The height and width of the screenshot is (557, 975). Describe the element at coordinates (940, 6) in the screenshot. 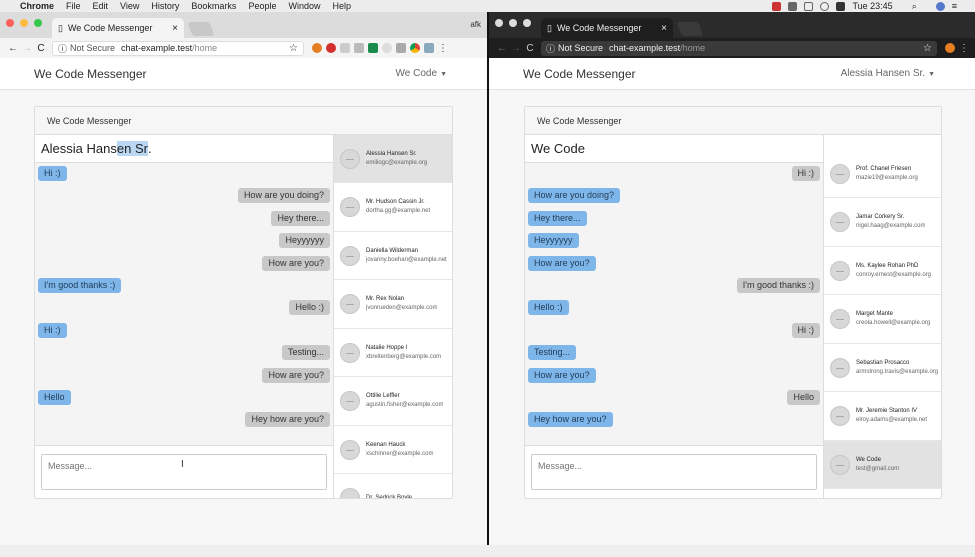

I see `user-icon` at that location.